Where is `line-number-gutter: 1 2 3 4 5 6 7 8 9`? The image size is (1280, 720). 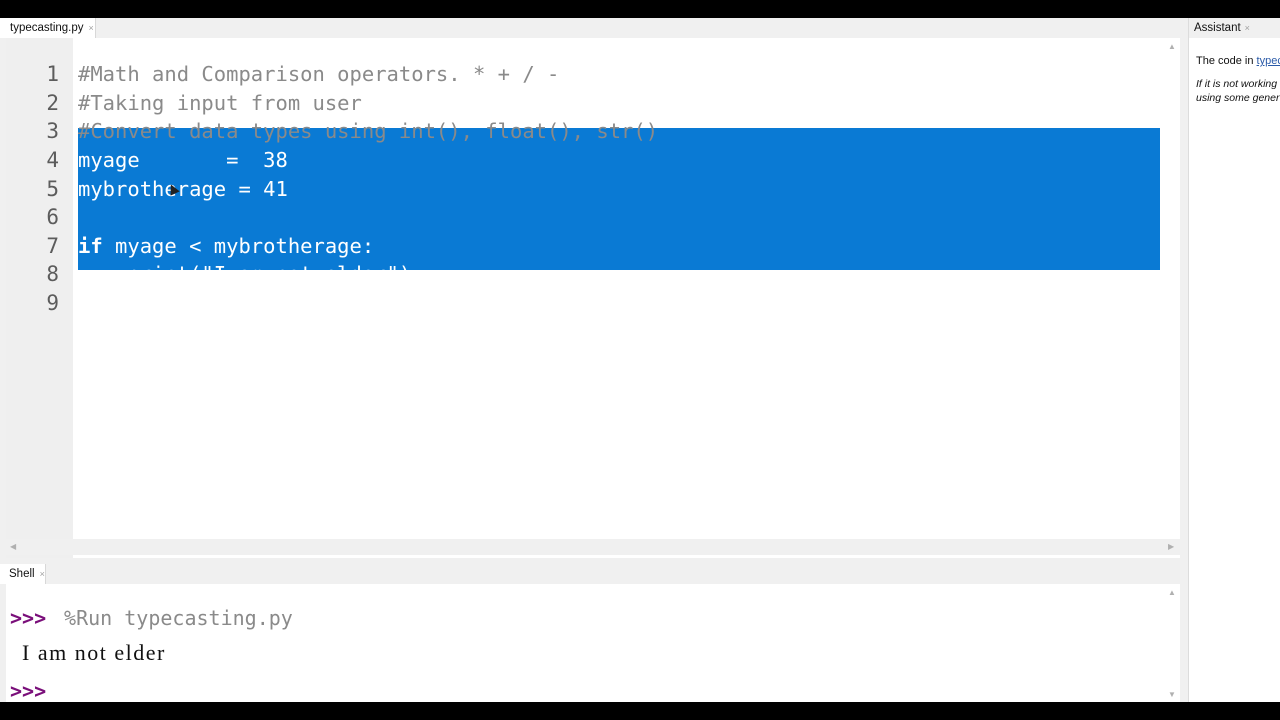 line-number-gutter: 1 2 3 4 5 6 7 8 9 is located at coordinates (39, 298).